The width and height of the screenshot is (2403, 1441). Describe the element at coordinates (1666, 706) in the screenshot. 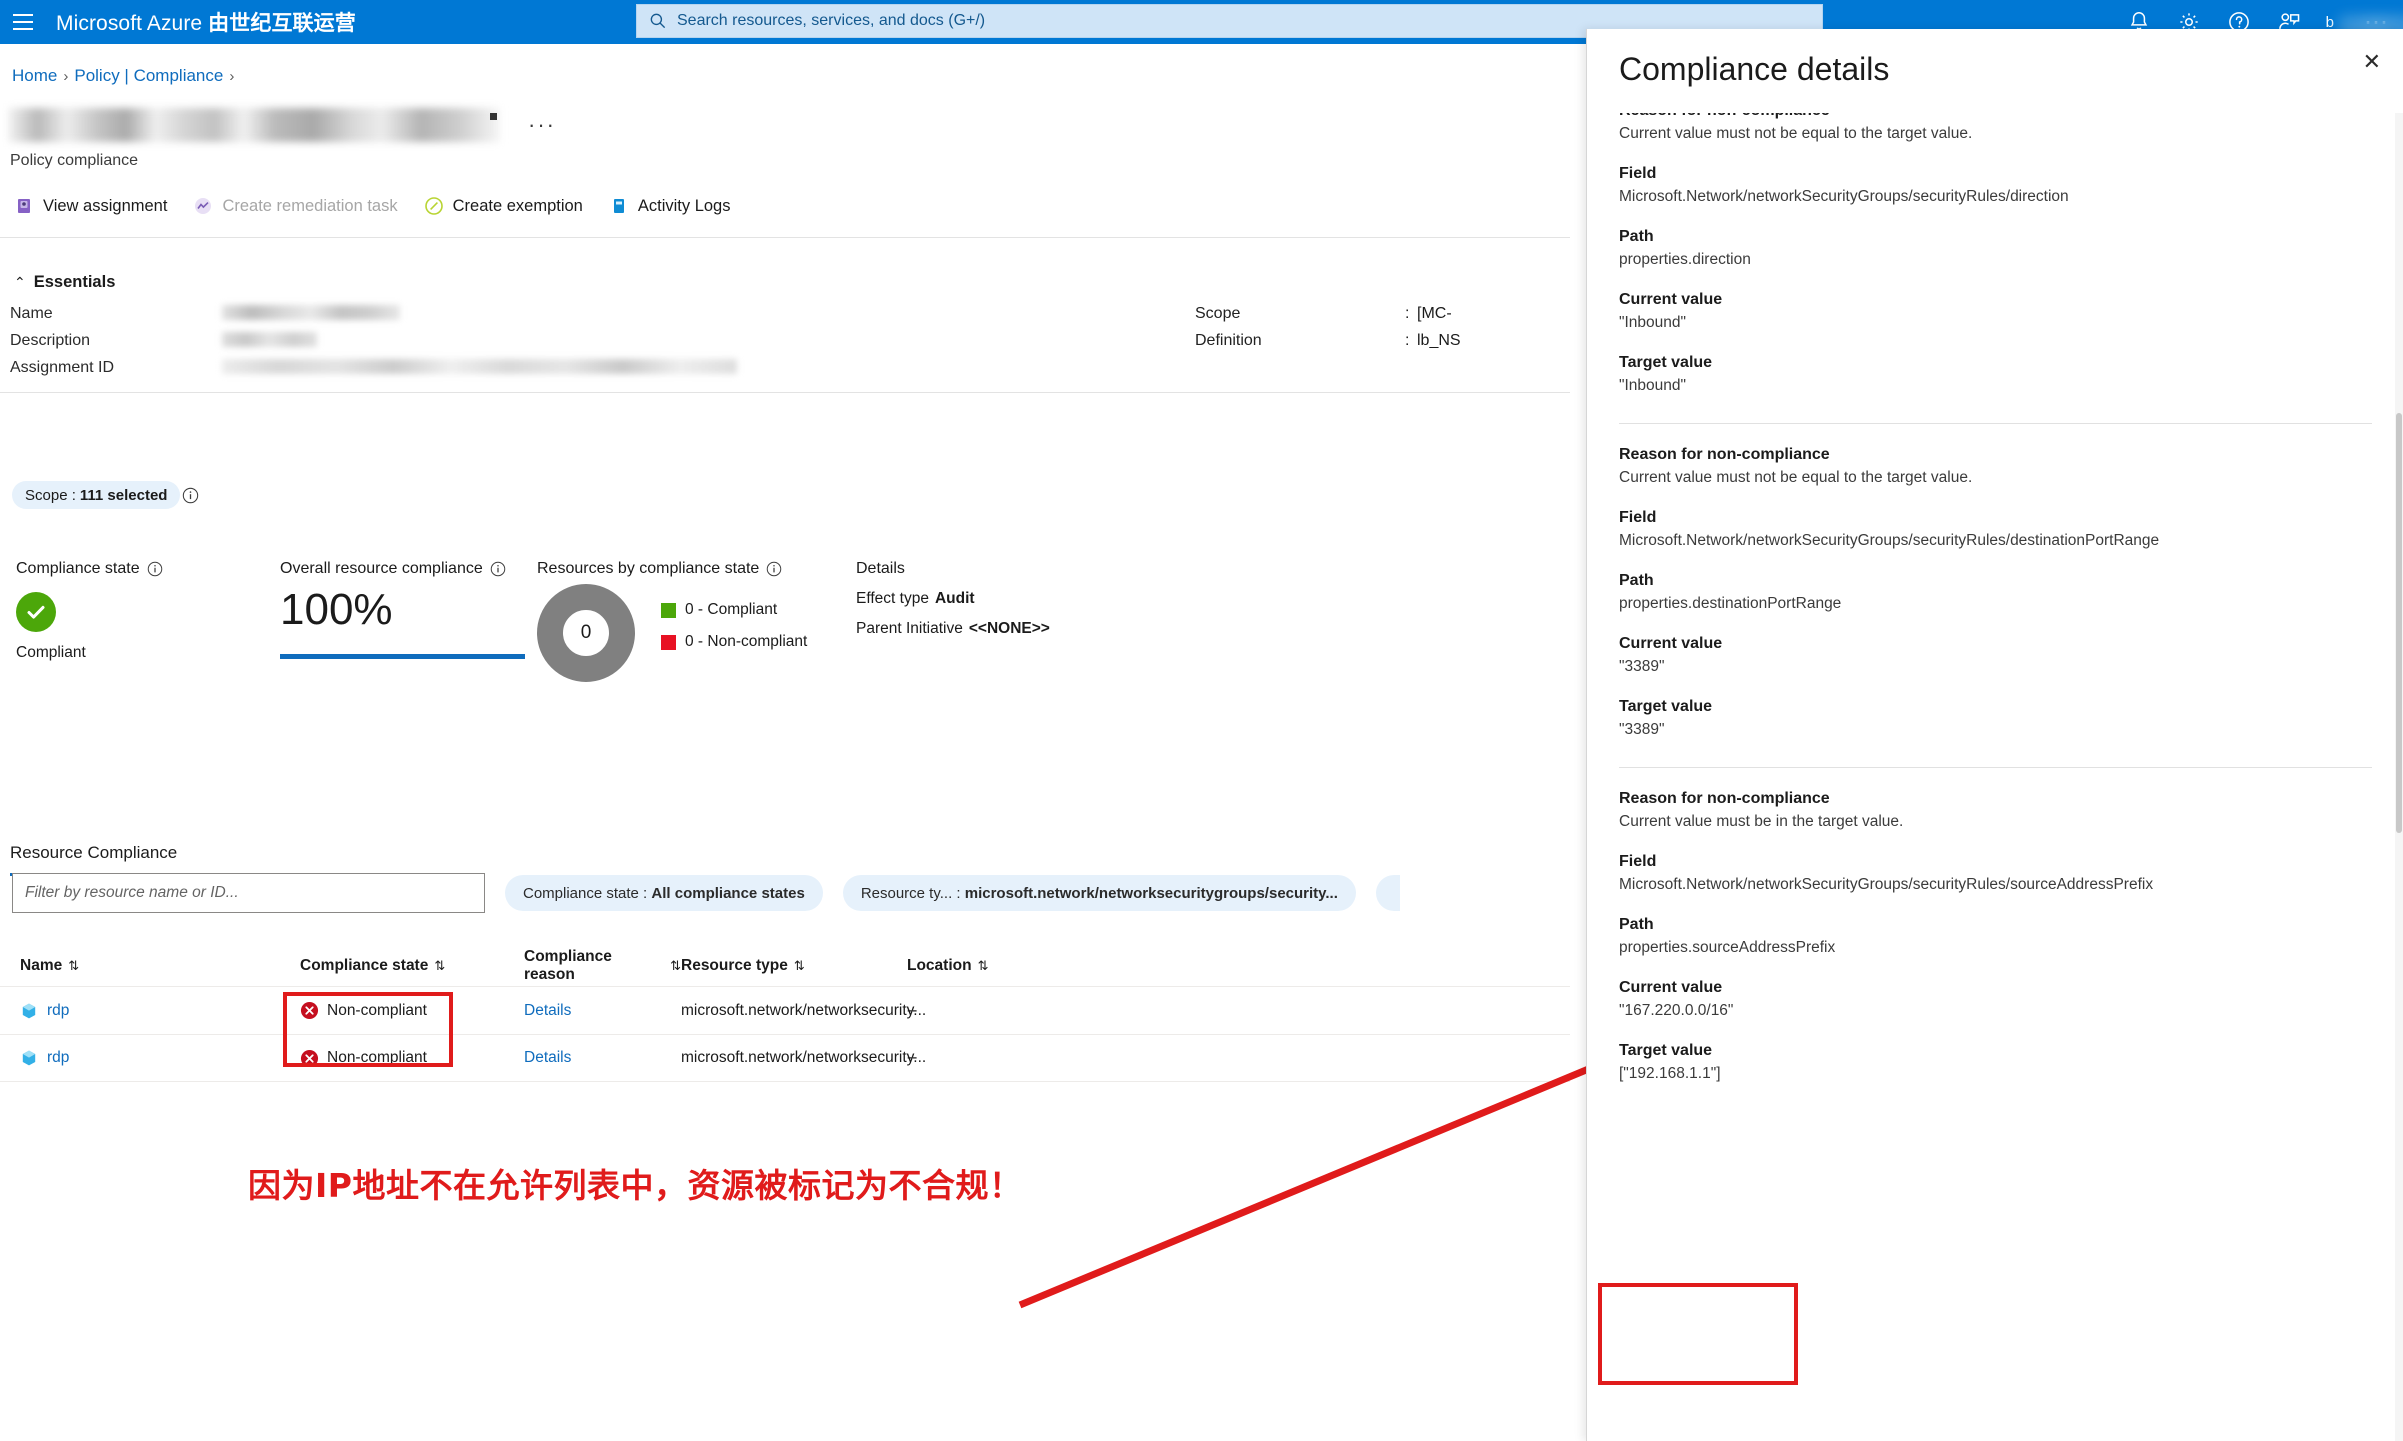

I see `target-value-label: Target value` at that location.